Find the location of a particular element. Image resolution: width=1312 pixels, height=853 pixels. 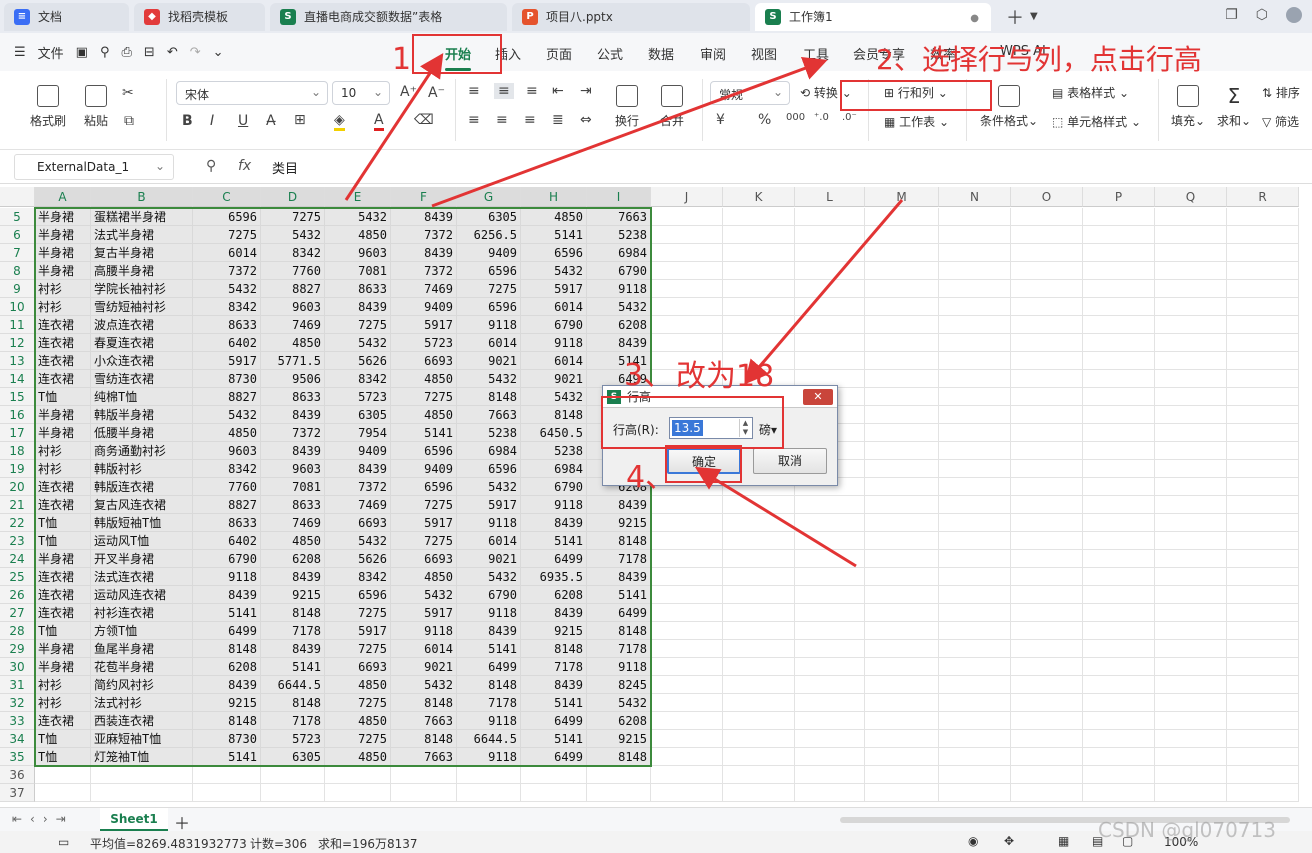

table-cell: 春夏连衣裙 is located at coordinates (142, 343).